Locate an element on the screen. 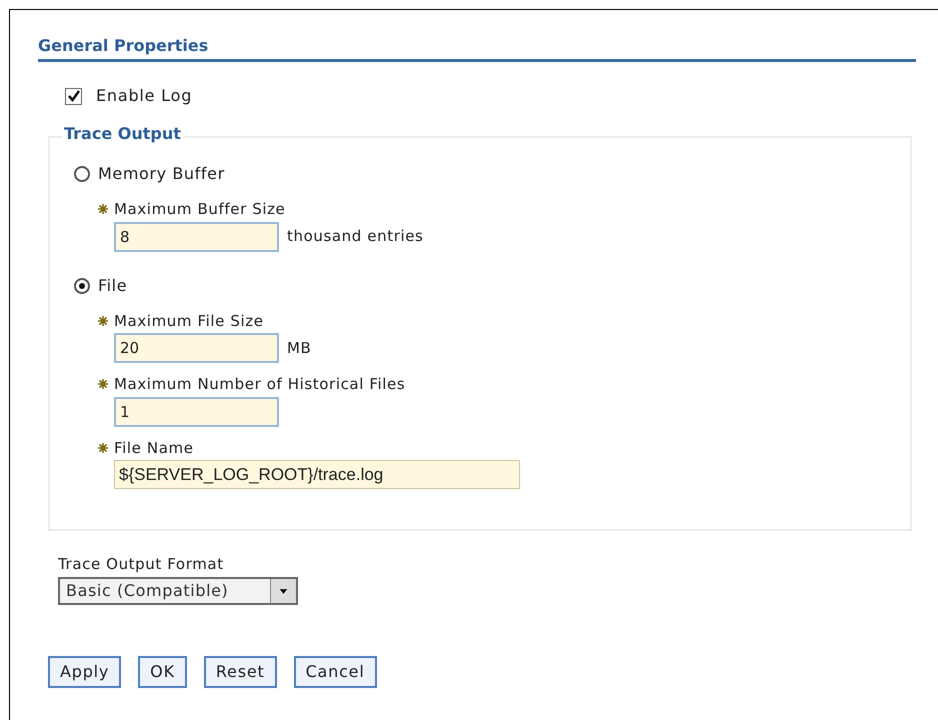 The height and width of the screenshot is (720, 938). checkbox-label: Enable Log is located at coordinates (144, 96).